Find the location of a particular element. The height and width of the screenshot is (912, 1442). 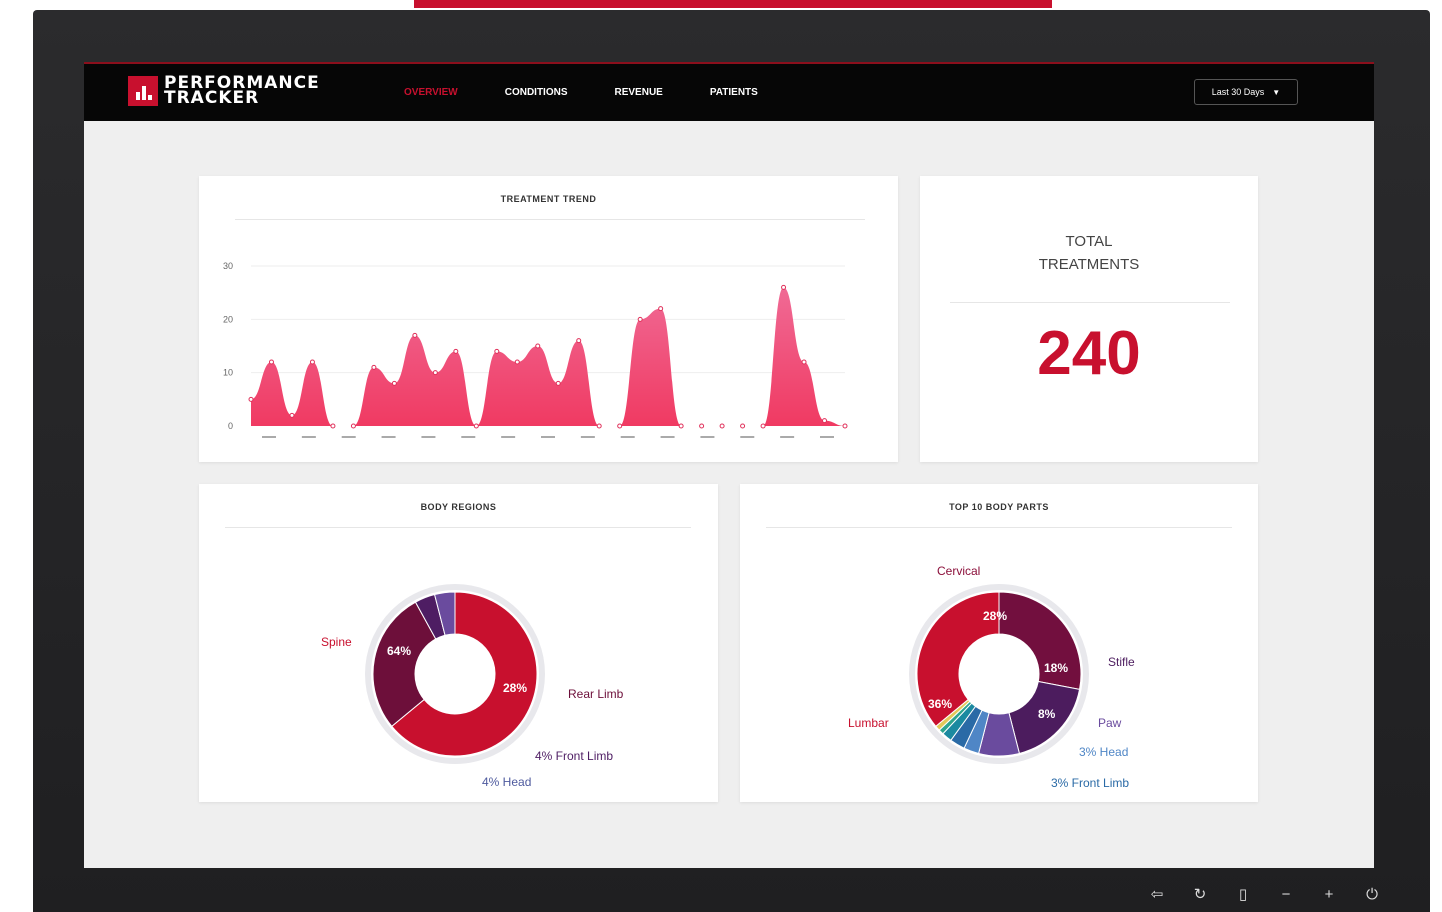

rotate-icon: ↻ is located at coordinates (1200, 895).